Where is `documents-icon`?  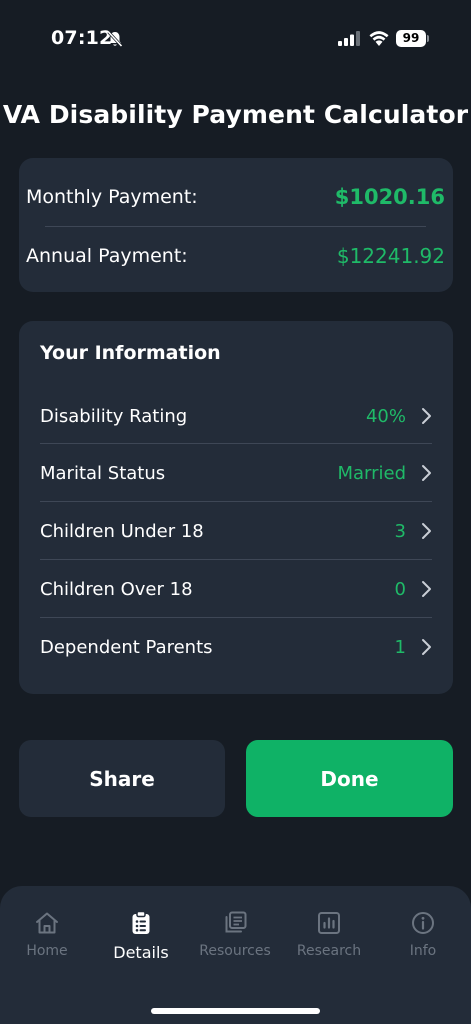
documents-icon is located at coordinates (236, 922).